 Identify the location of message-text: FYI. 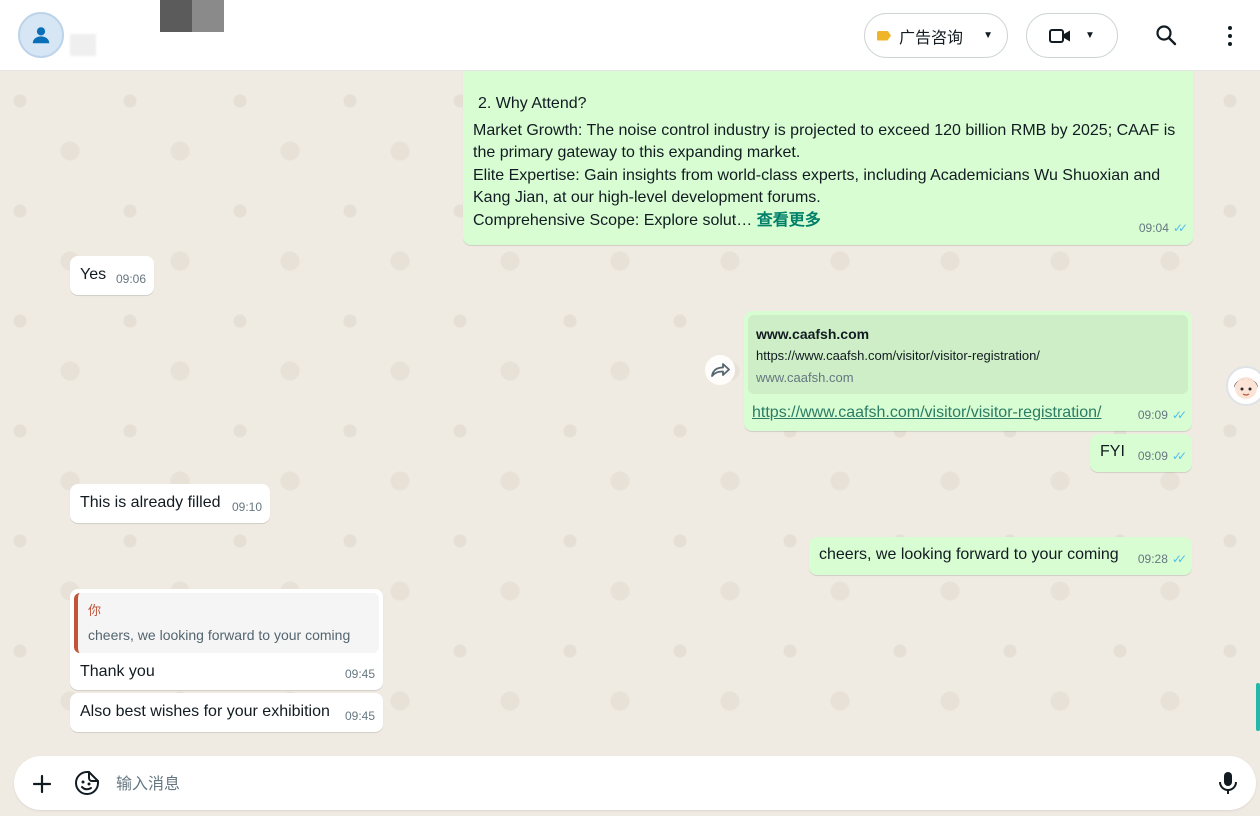
(1112, 451).